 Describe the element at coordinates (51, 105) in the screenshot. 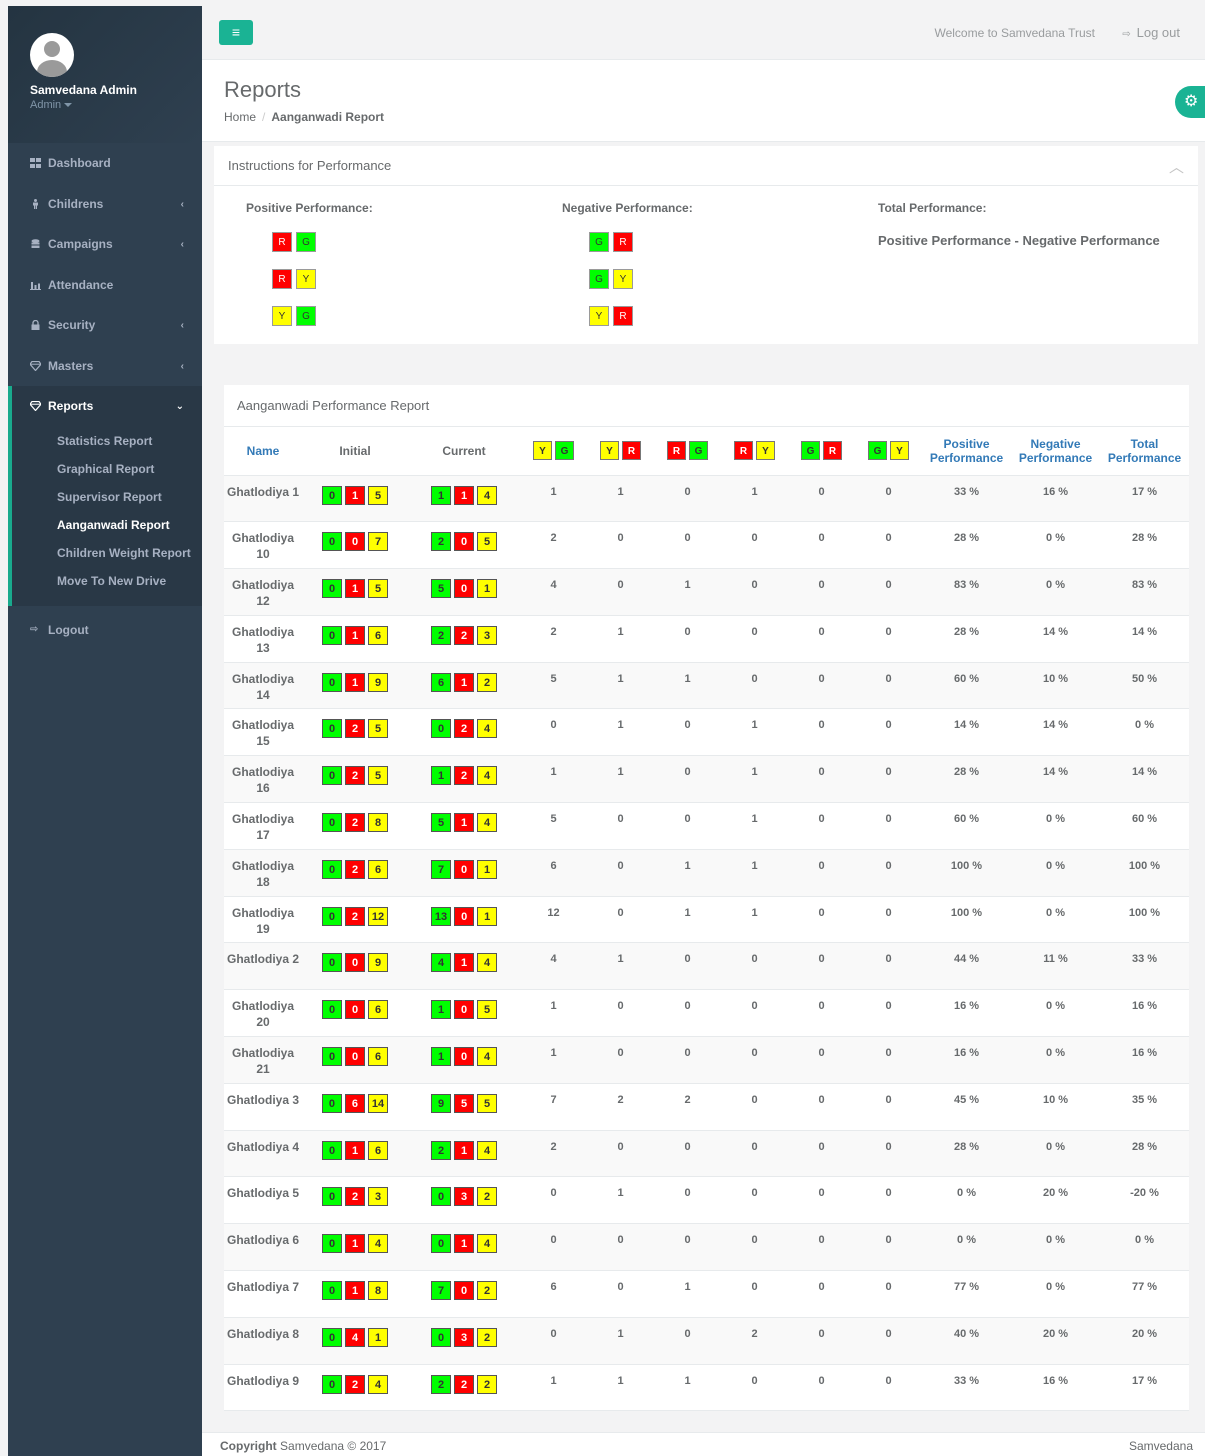

I see `profile-role-dropdown: Admin` at that location.